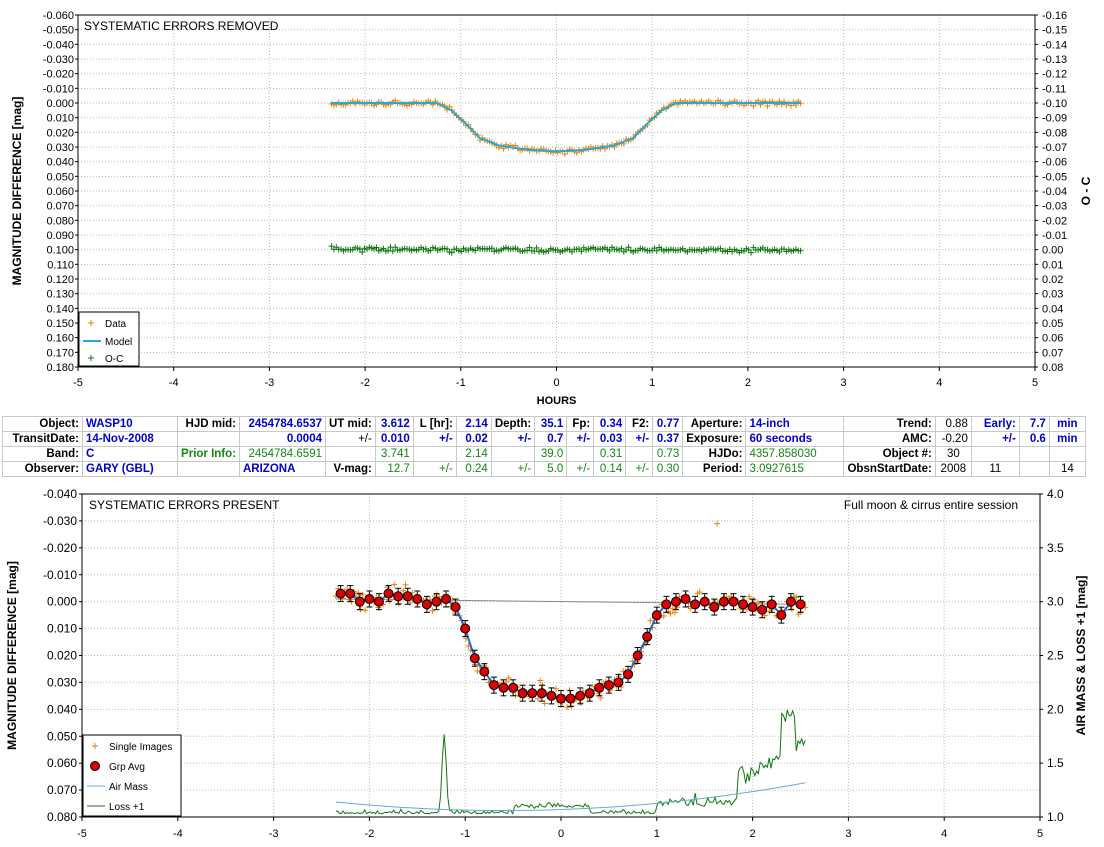  Describe the element at coordinates (953, 469) in the screenshot. I see `table-cell: 2008` at that location.